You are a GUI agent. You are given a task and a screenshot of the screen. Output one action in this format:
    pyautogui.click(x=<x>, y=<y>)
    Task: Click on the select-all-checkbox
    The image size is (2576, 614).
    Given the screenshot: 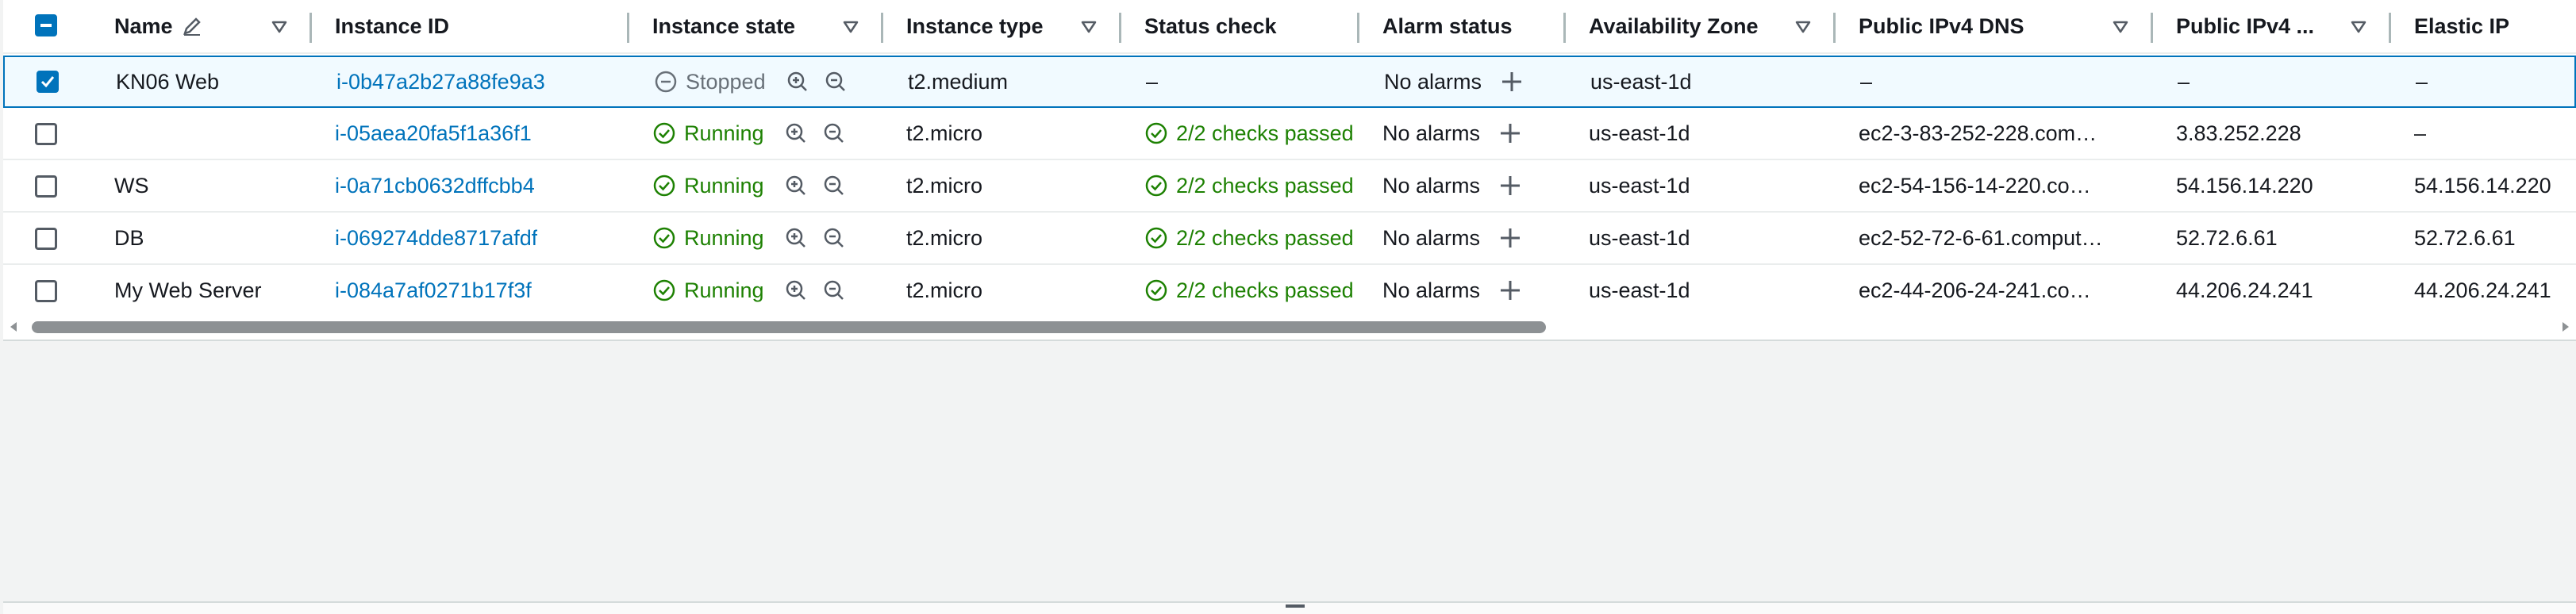 What is the action you would take?
    pyautogui.click(x=46, y=25)
    